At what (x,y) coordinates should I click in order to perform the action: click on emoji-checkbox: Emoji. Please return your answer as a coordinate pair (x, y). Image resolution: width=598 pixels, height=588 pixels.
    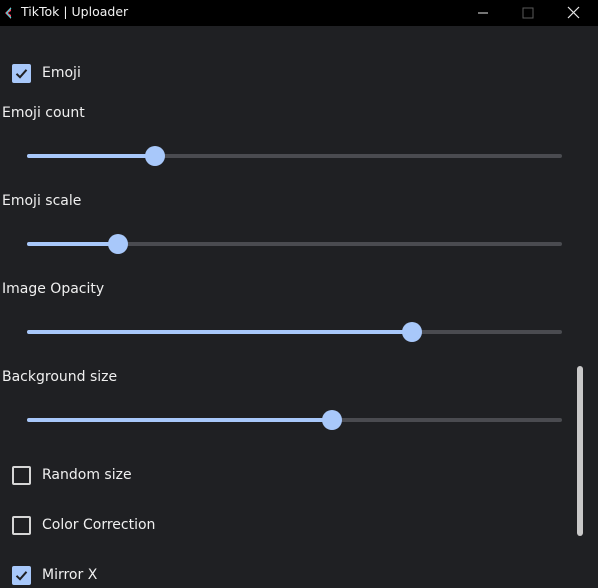
    Looking at the image, I should click on (46, 73).